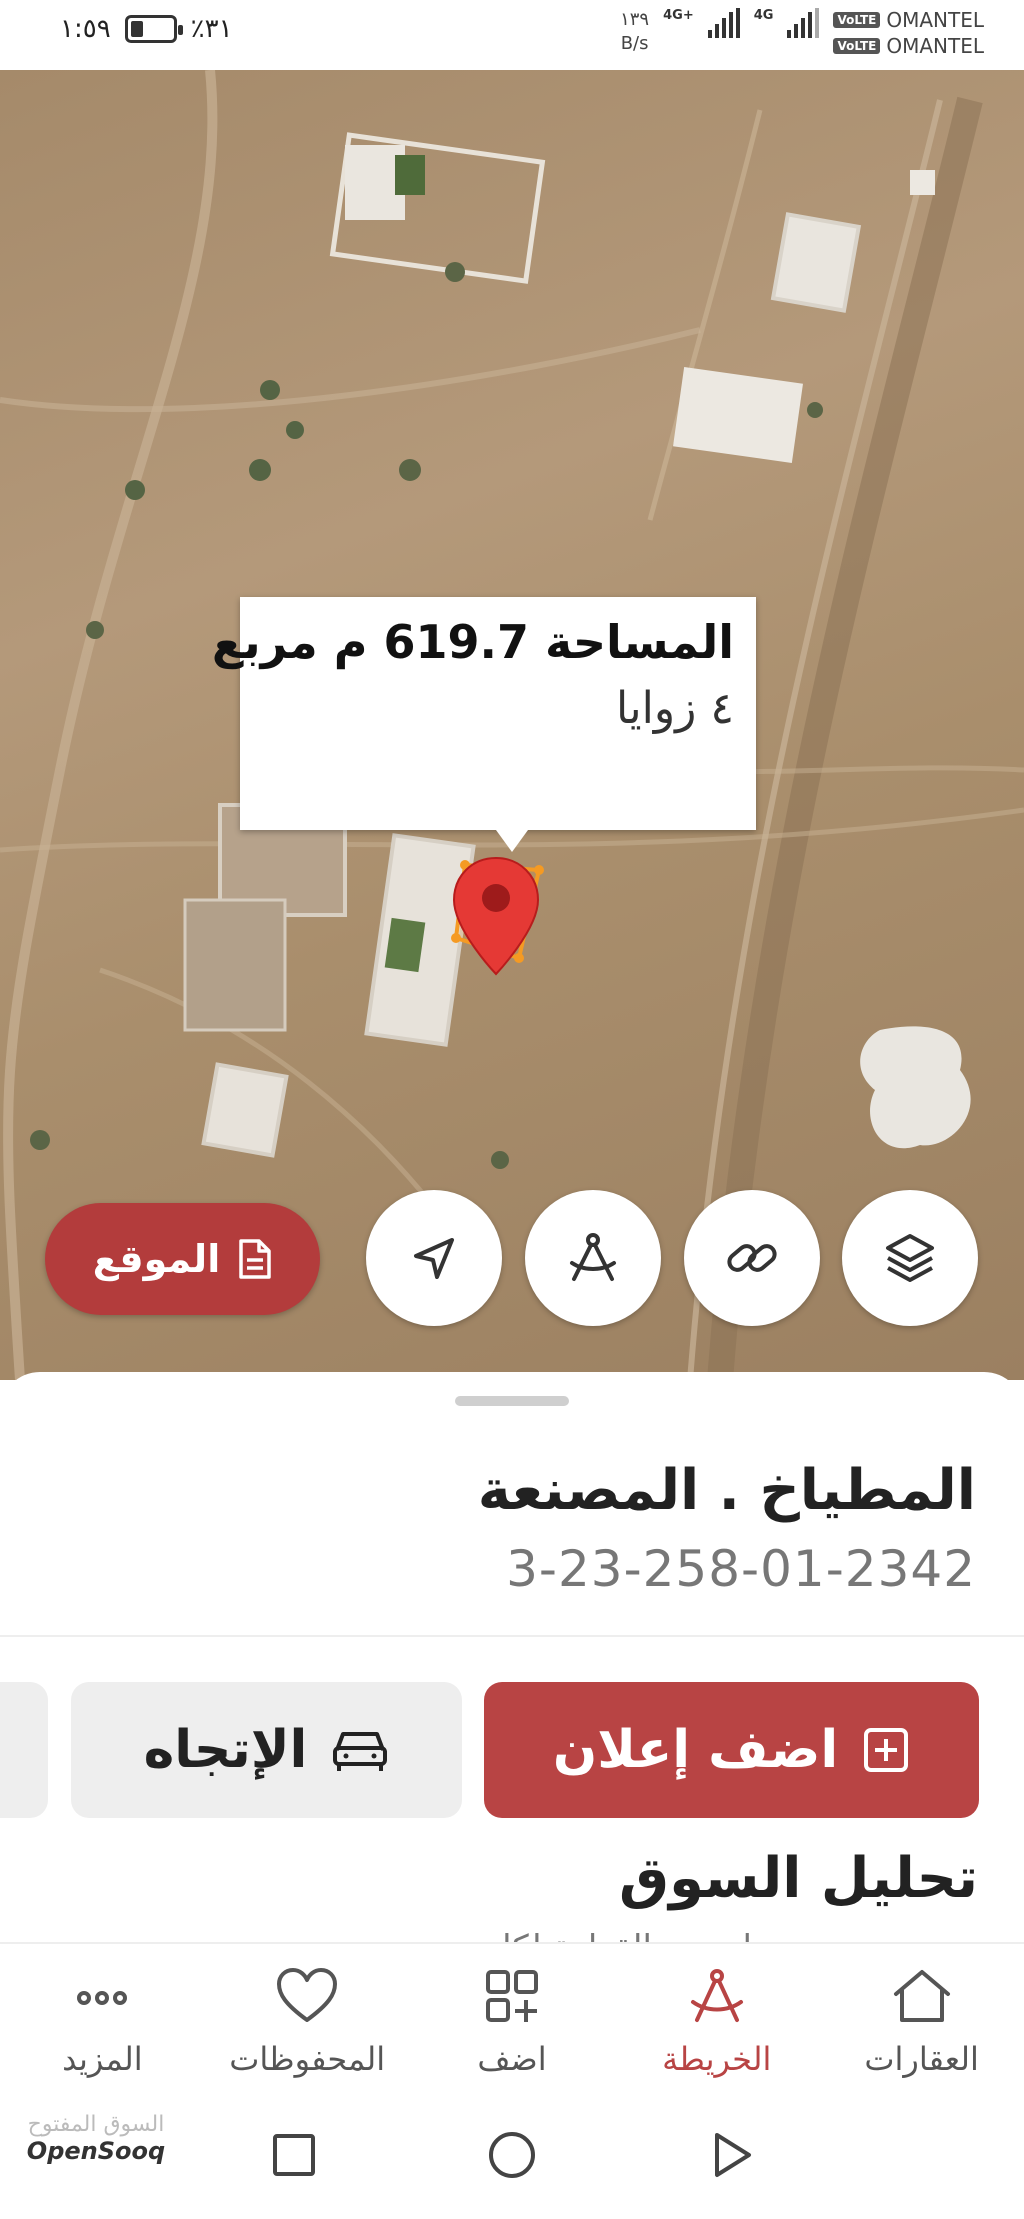 The width and height of the screenshot is (1024, 2219). I want to click on home-button, so click(512, 2155).